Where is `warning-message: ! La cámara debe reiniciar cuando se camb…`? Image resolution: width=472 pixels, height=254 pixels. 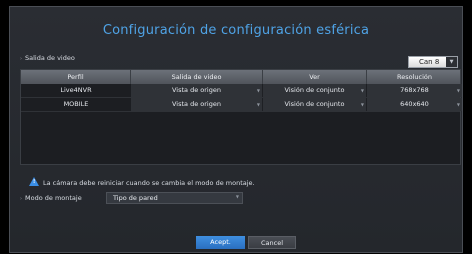
warning-message: ! La cámara debe reiniciar cuando se camb… is located at coordinates (142, 182).